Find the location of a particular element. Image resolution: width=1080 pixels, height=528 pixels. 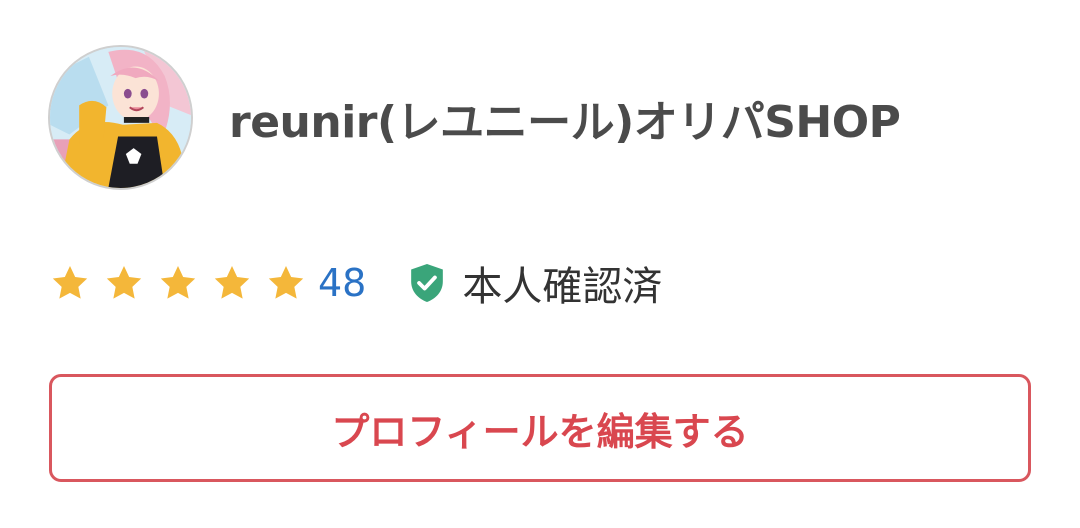

shield-check-icon is located at coordinates (427, 283).